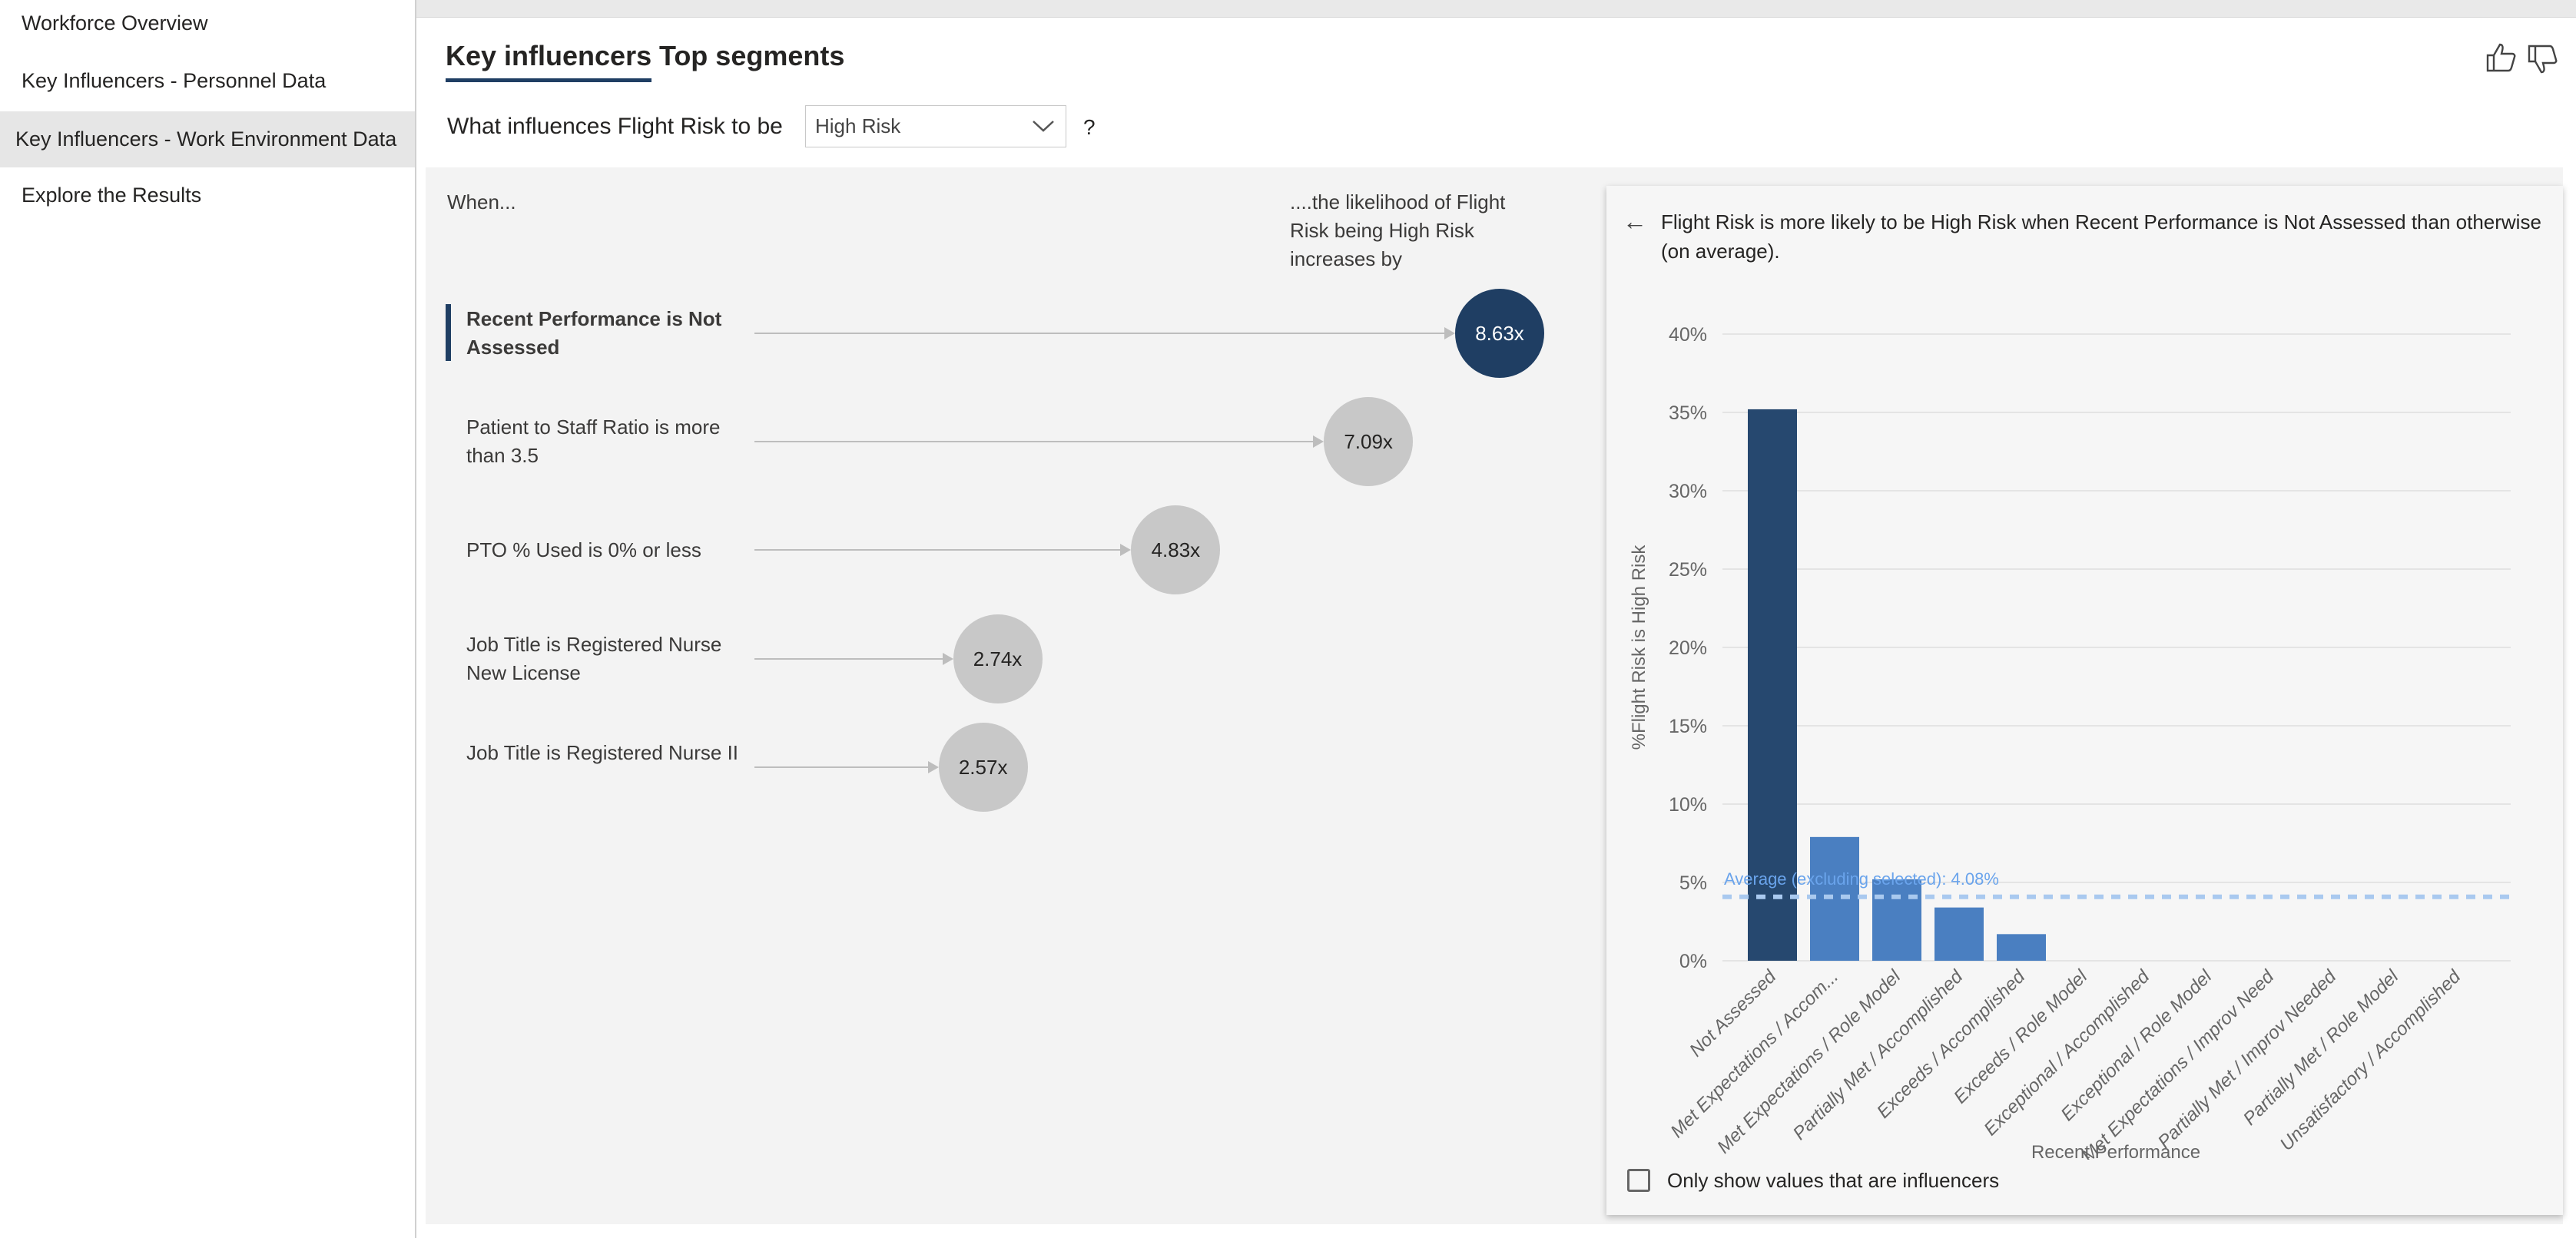 The height and width of the screenshot is (1238, 2576). I want to click on target-value-dropdown: High Risk, so click(935, 126).